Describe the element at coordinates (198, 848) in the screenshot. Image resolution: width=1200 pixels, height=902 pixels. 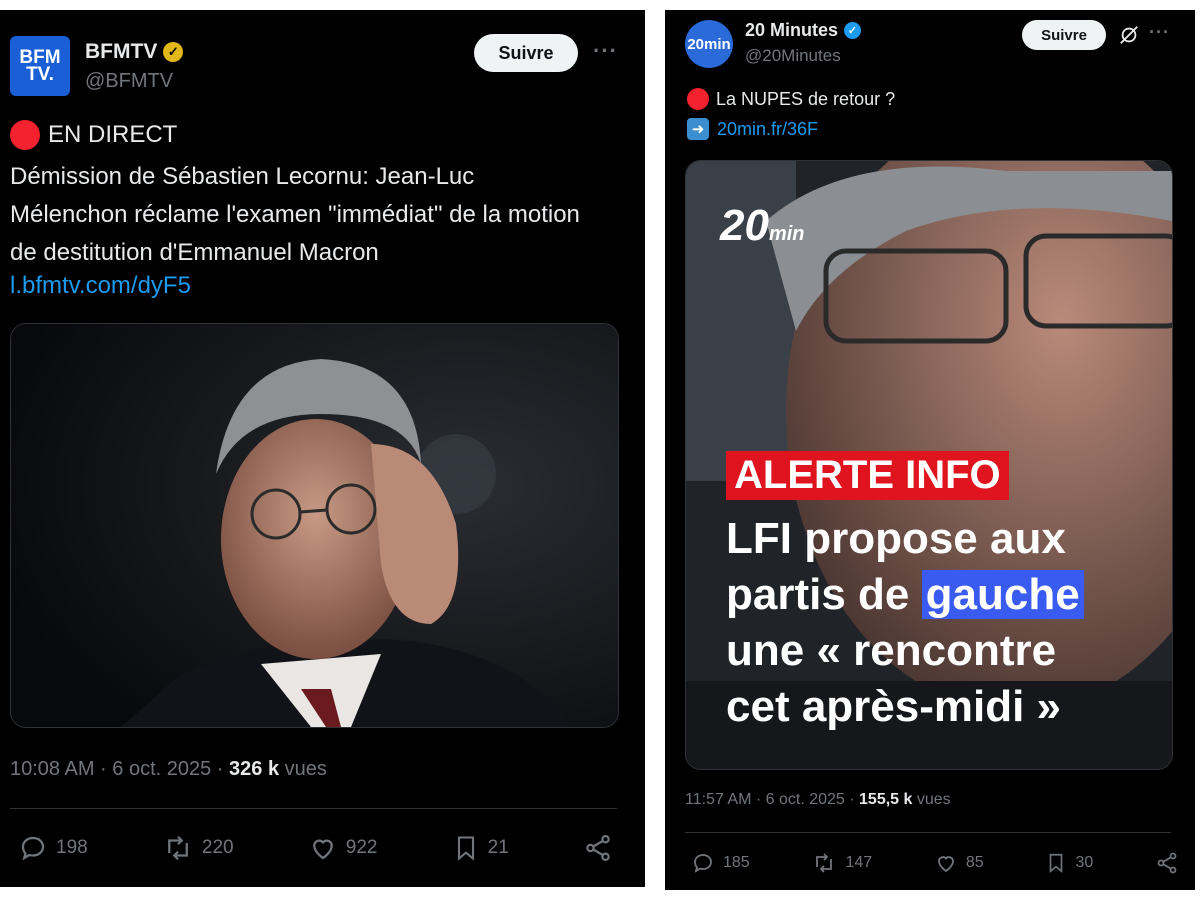
I see `repost-button: 220` at that location.